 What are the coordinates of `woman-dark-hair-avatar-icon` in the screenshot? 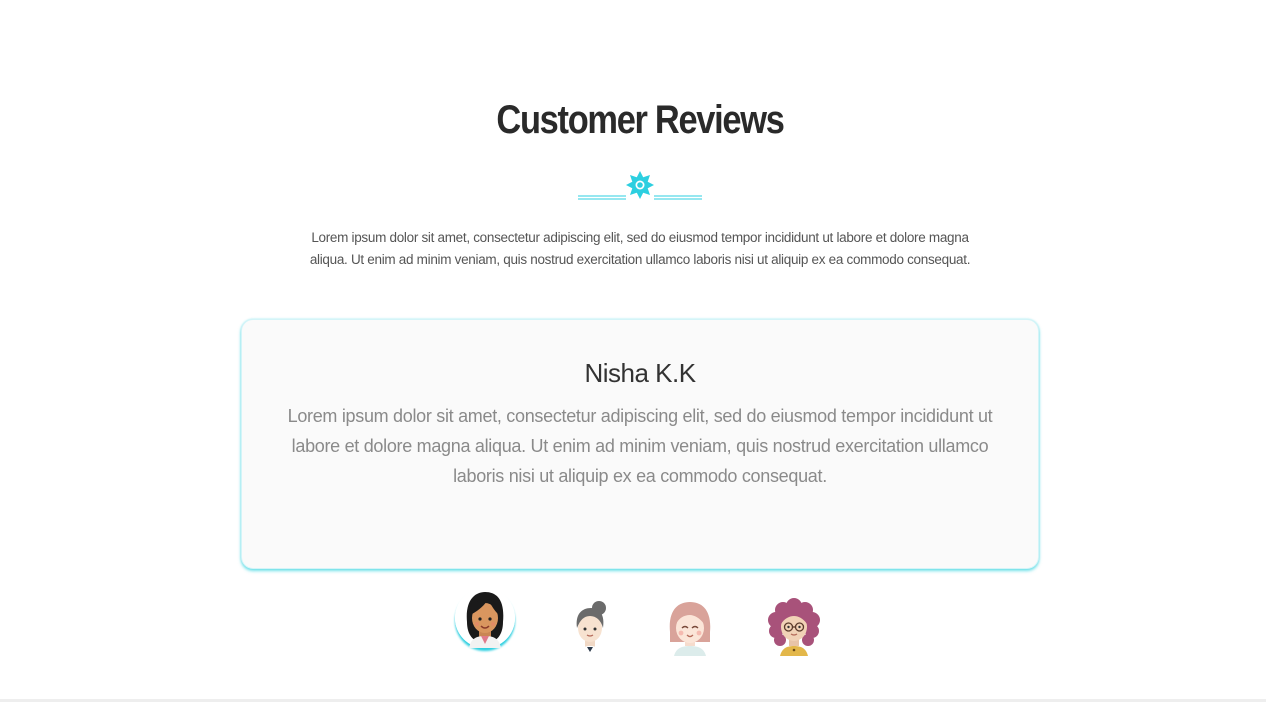 It's located at (485, 618).